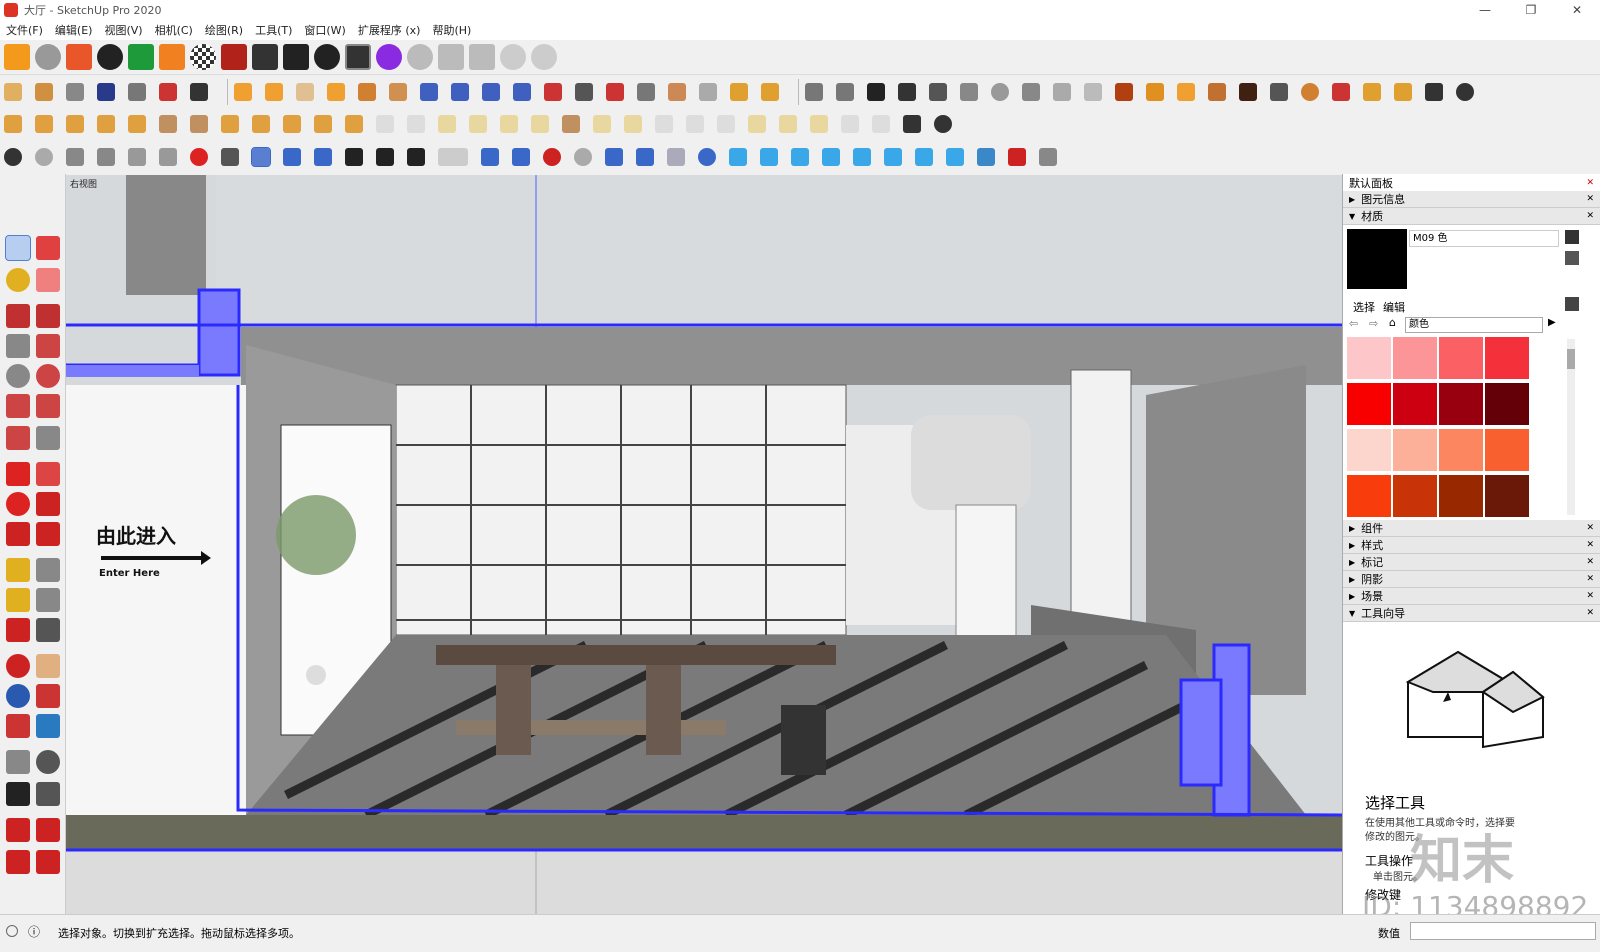 The width and height of the screenshot is (1600, 952). I want to click on figure-icon, so click(1217, 91).